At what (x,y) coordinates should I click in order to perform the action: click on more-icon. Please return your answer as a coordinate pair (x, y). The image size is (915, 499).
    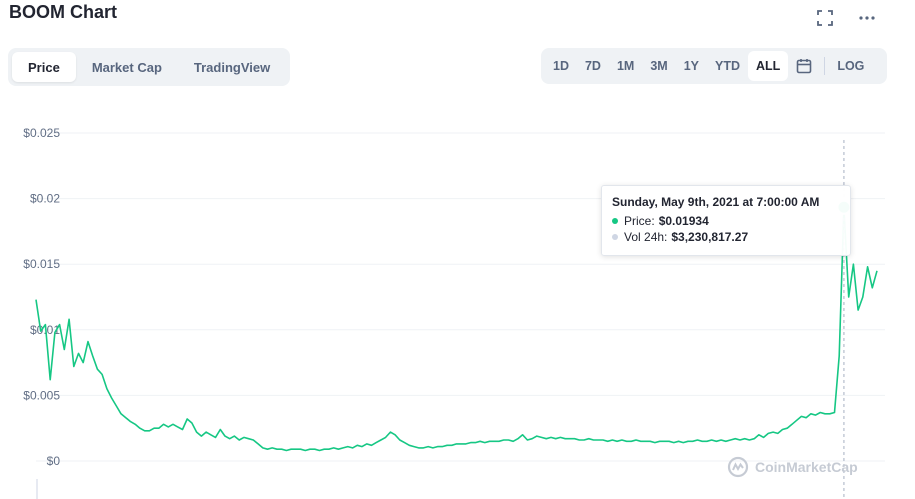
    Looking at the image, I should click on (867, 18).